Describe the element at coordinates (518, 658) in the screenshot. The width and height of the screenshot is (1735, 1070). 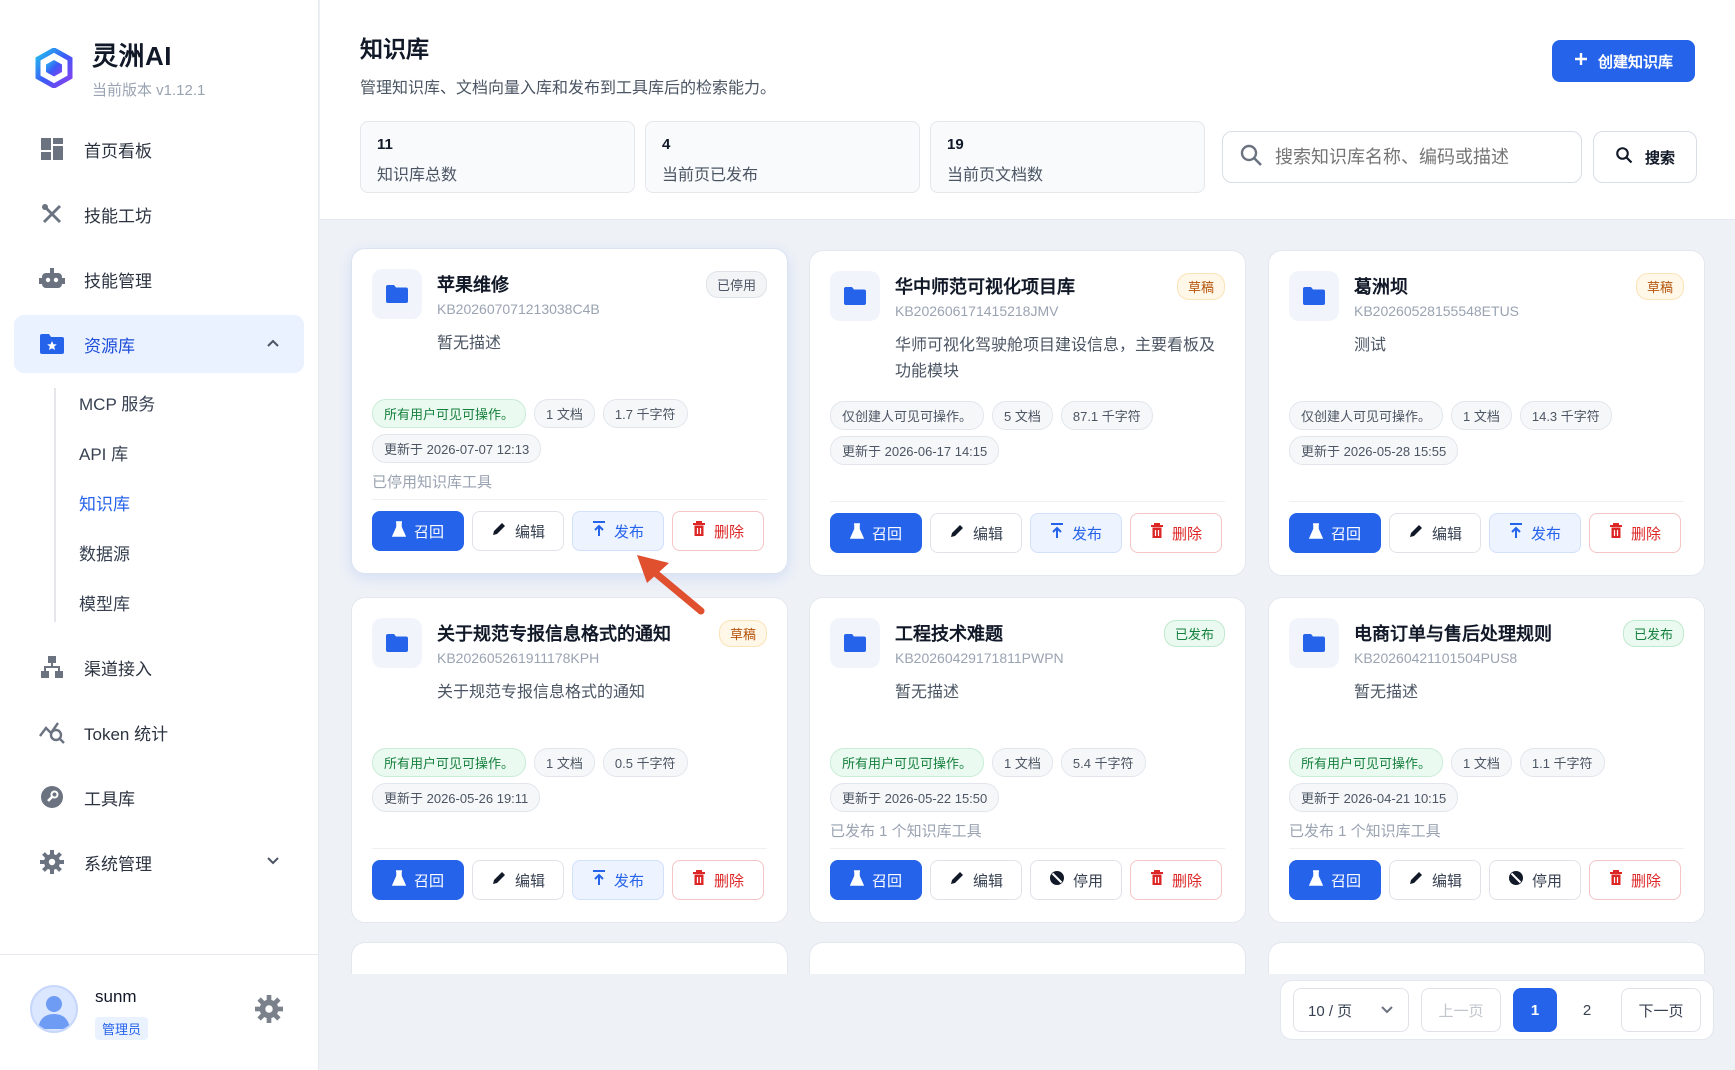
I see `kb-code: KB202605261911178KPH` at that location.